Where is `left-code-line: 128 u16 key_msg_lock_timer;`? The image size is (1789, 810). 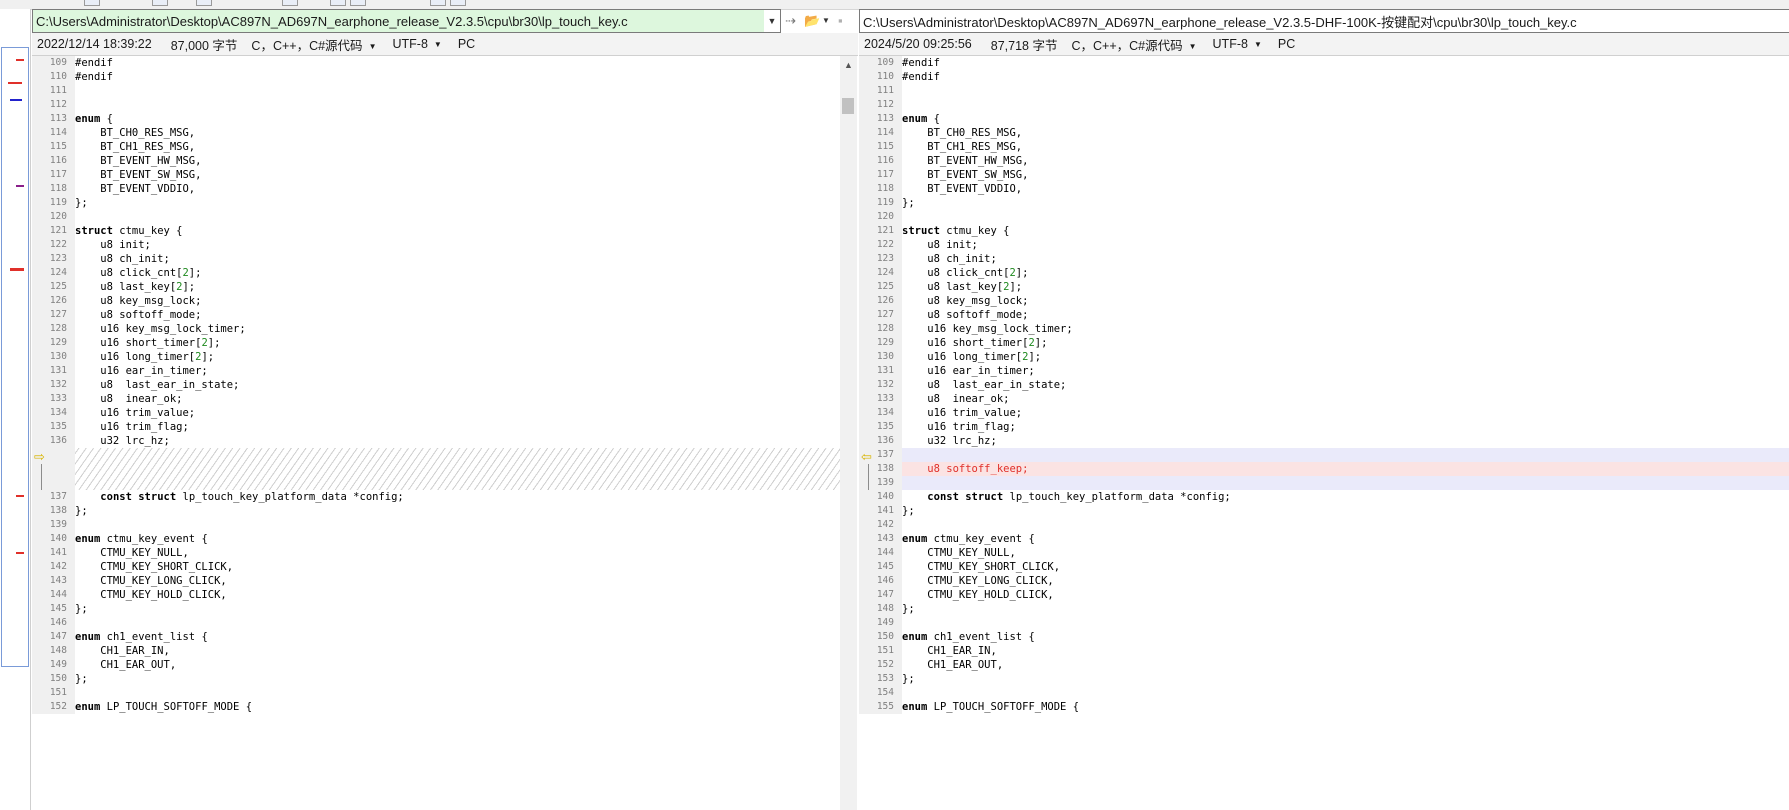
left-code-line: 128 u16 key_msg_lock_timer; is located at coordinates (436, 329).